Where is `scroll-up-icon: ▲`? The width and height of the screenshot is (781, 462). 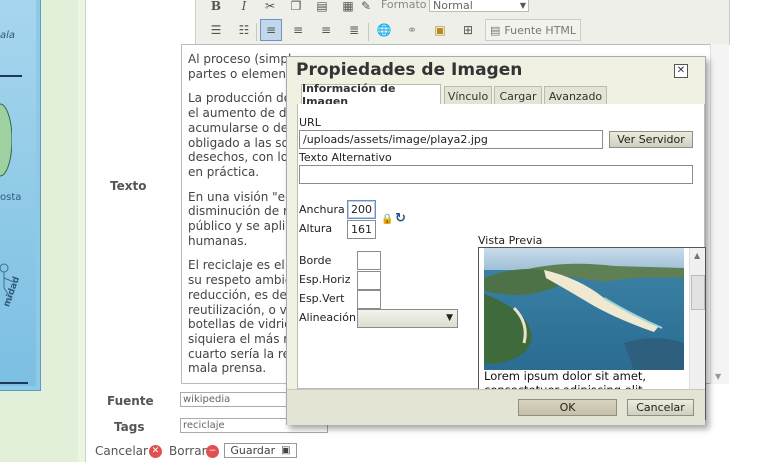
scroll-up-icon: ▲ is located at coordinates (697, 255).